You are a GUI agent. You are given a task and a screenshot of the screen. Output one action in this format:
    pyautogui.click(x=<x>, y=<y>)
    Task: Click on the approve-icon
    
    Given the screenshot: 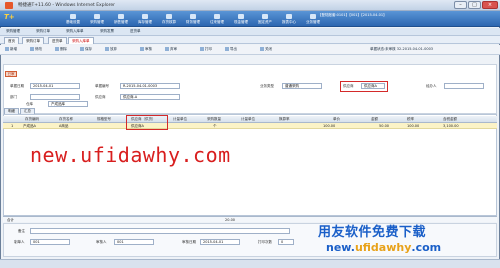 What is the action you would take?
    pyautogui.click(x=142, y=49)
    